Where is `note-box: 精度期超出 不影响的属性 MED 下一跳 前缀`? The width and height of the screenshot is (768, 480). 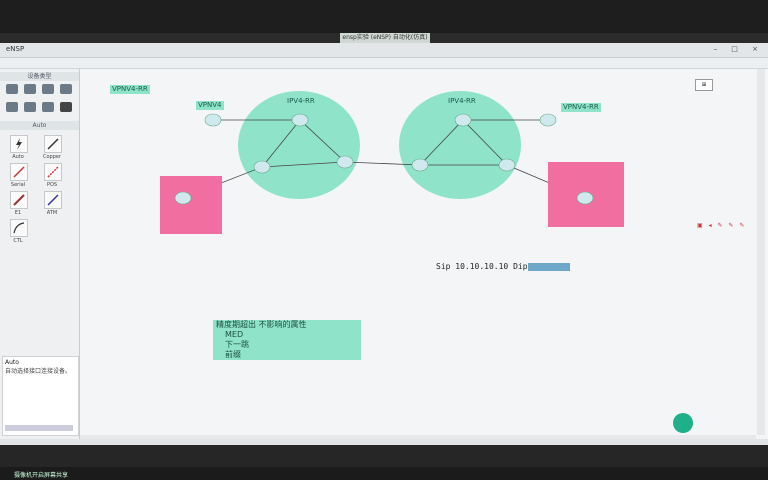
note-box: 精度期超出 不影响的属性 MED 下一跳 前缀 is located at coordinates (287, 340).